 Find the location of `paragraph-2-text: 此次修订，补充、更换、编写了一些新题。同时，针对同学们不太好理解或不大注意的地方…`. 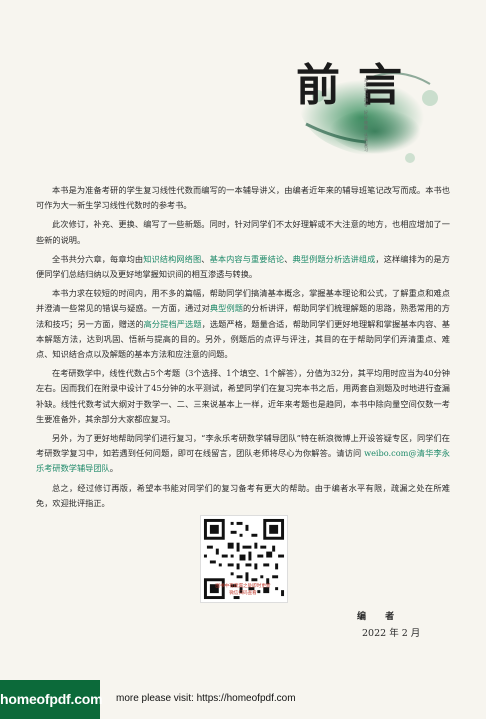

paragraph-2-text: 此次修订，补充、更换、编写了一些新题。同时，针对同学们不太好理解或不大注意的地方… is located at coordinates (243, 232).